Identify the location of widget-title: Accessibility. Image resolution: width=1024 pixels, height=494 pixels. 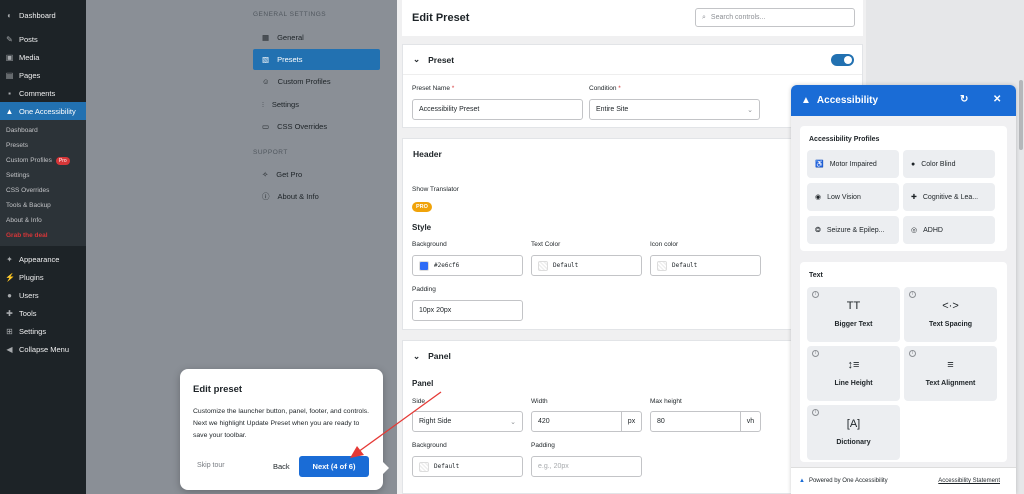
(847, 100).